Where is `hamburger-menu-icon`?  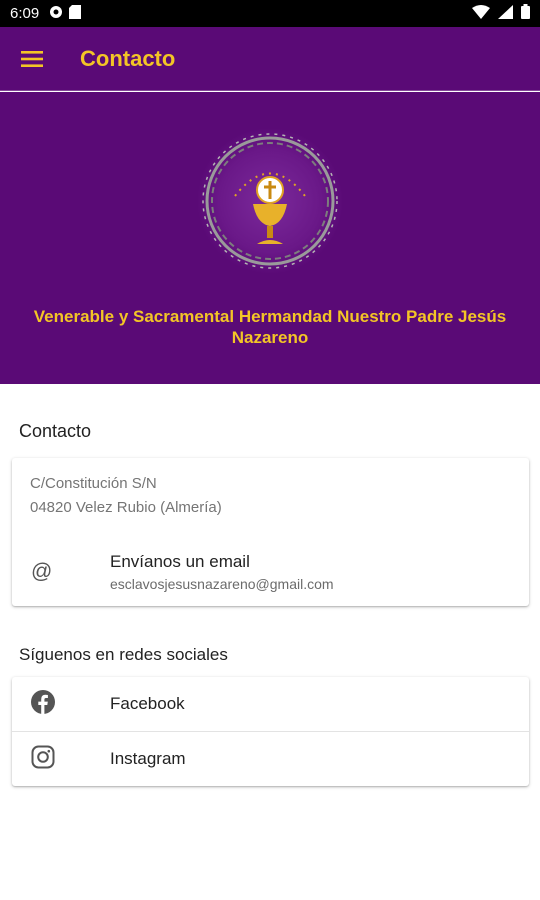
hamburger-menu-icon is located at coordinates (32, 59).